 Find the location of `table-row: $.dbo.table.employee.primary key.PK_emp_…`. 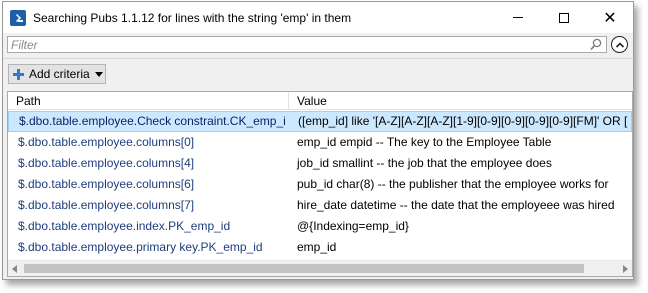

table-row: $.dbo.table.employee.primary key.PK_emp_… is located at coordinates (320, 247).